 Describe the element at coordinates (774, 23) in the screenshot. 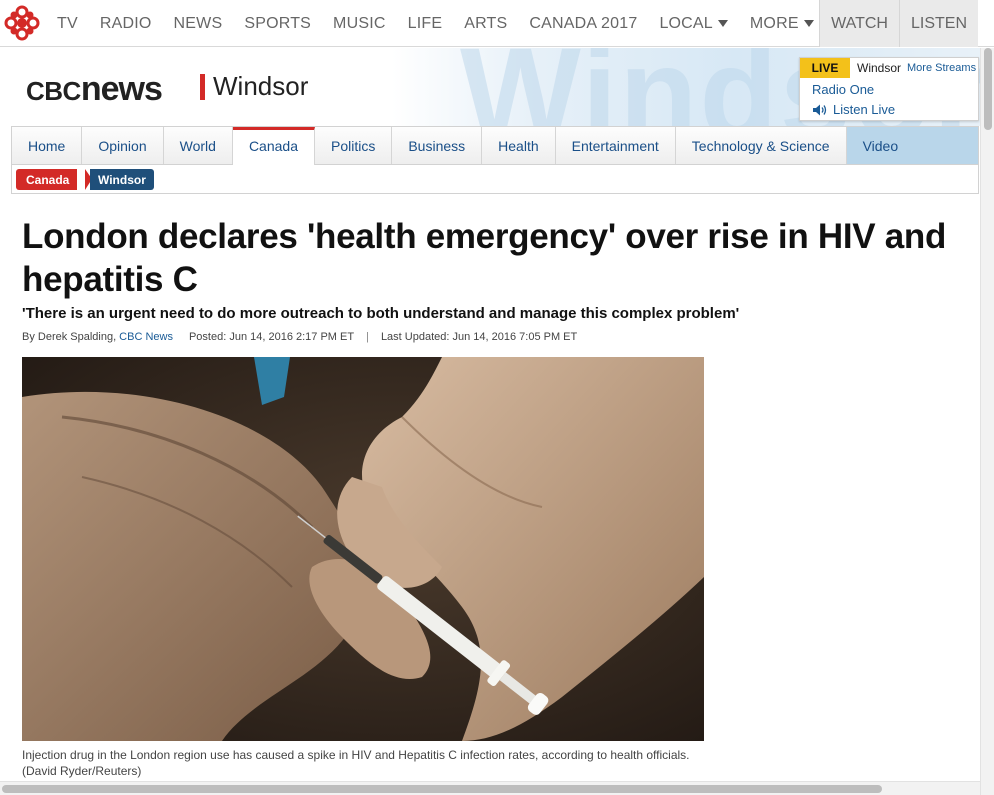

I see `topnav-item-label: MORE` at that location.